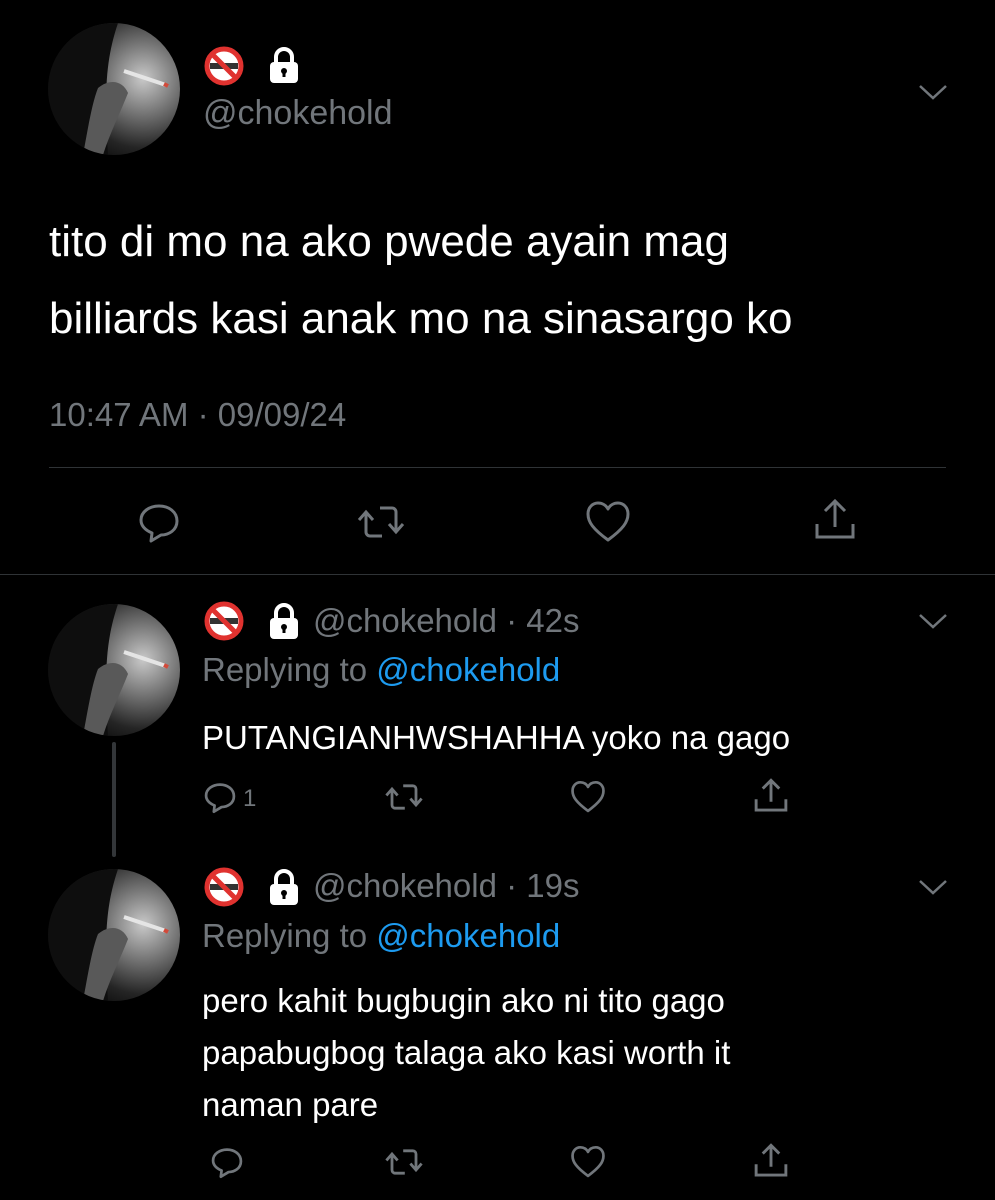 Image resolution: width=995 pixels, height=1200 pixels. I want to click on reply-text: PUTANGIANHWSHAHHA yoko na gago, so click(496, 738).